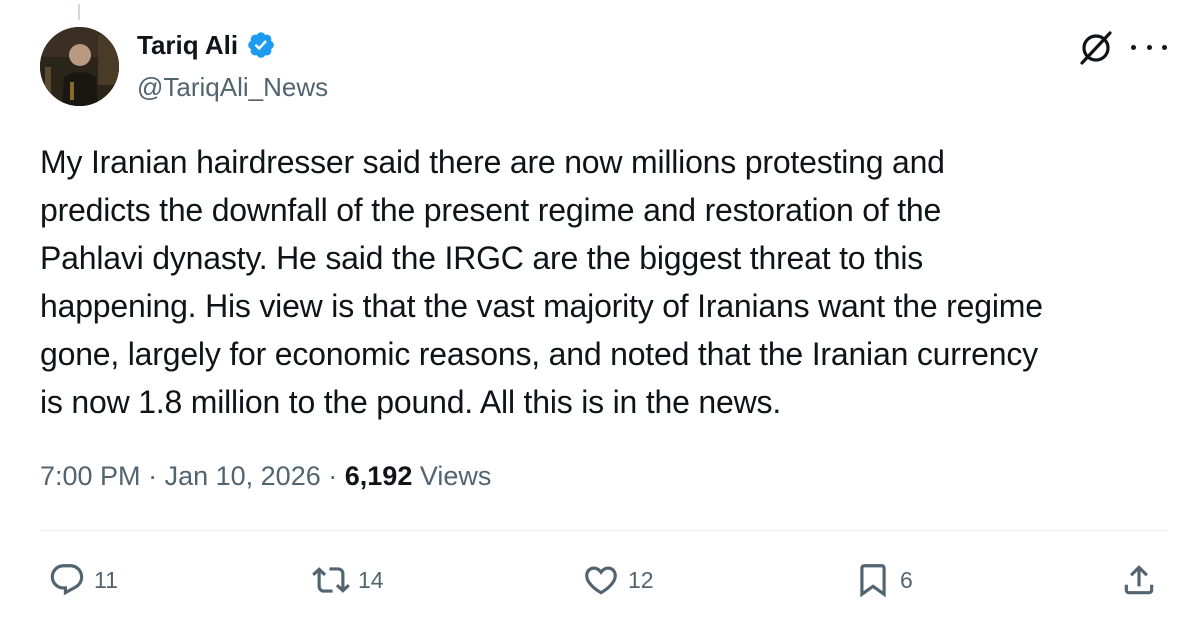  Describe the element at coordinates (232, 87) in the screenshot. I see `author-handle: @TariqAli_News` at that location.